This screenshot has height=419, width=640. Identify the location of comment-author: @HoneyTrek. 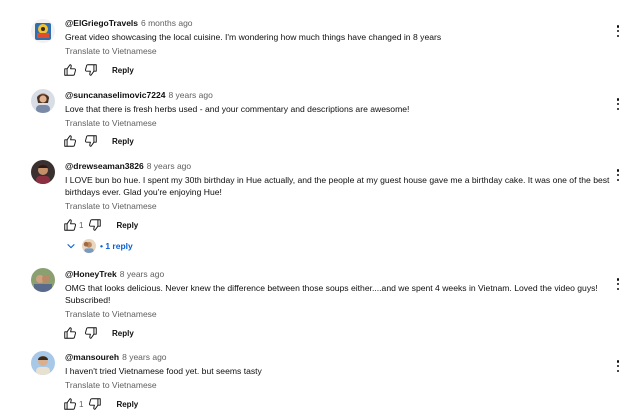
(91, 274).